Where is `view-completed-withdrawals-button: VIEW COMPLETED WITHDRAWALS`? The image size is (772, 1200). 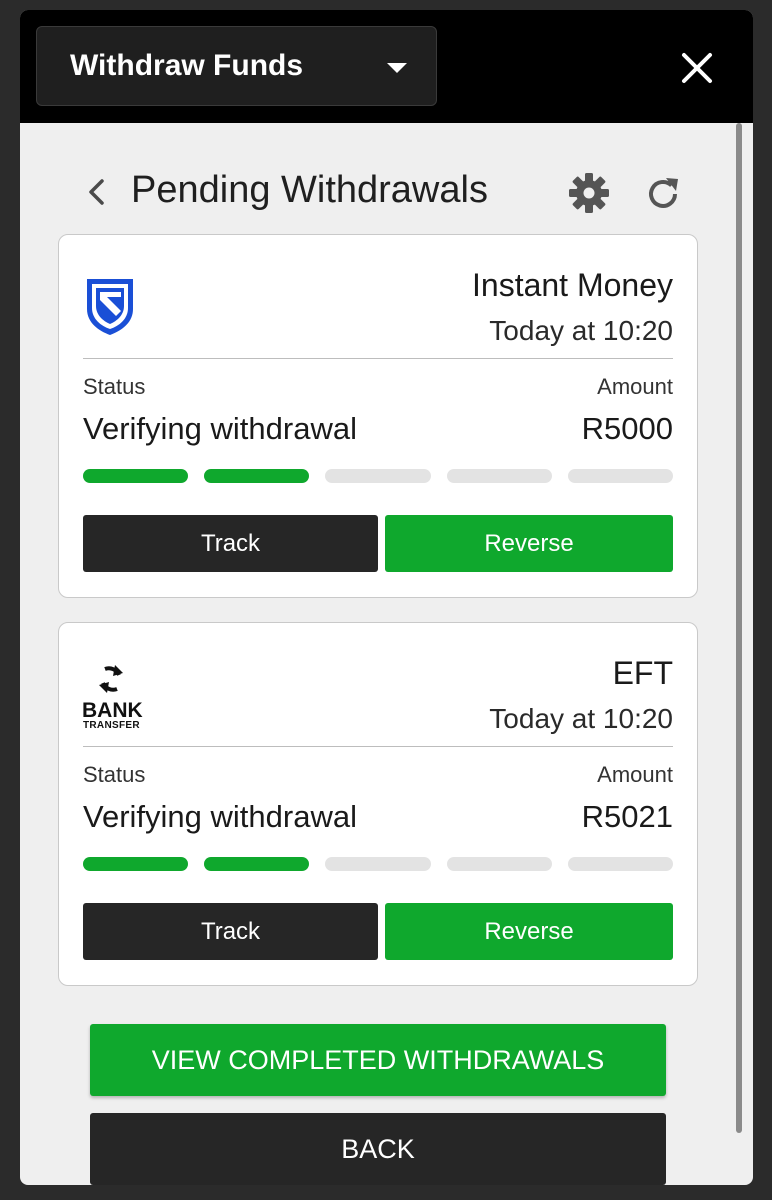
view-completed-withdrawals-button: VIEW COMPLETED WITHDRAWALS is located at coordinates (378, 1060).